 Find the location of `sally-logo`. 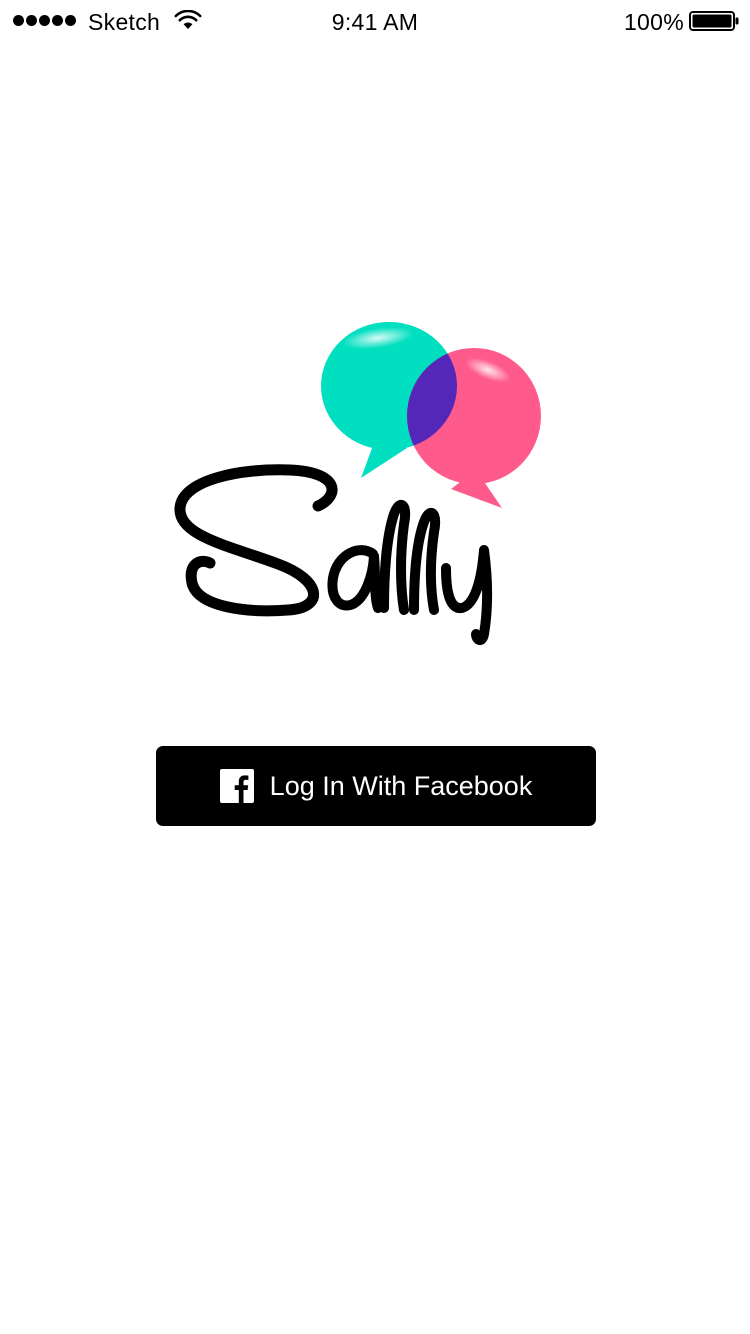

sally-logo is located at coordinates (360, 483).